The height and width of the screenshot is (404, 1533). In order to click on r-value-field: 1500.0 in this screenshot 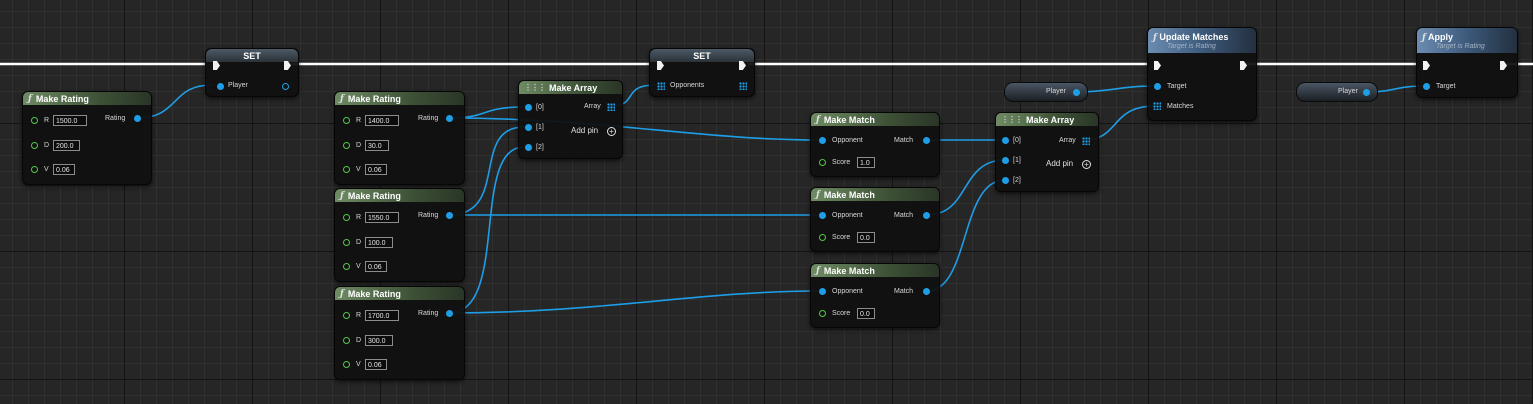, I will do `click(70, 120)`.